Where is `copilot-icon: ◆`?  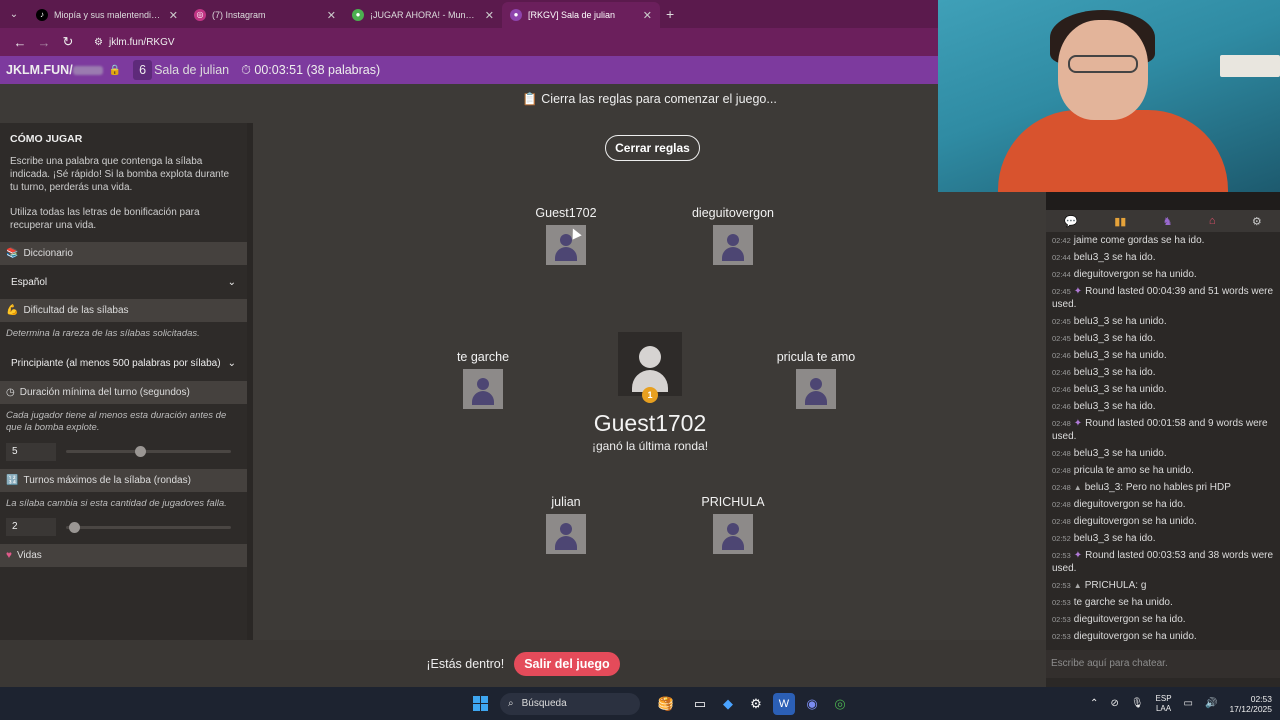 copilot-icon: ◆ is located at coordinates (728, 704).